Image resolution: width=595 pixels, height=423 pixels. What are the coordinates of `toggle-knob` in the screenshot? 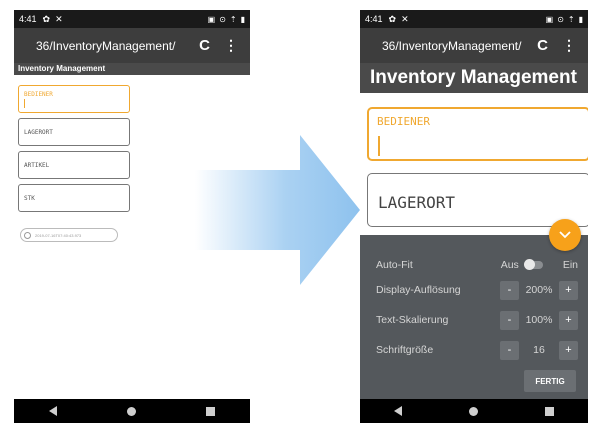 It's located at (529, 264).